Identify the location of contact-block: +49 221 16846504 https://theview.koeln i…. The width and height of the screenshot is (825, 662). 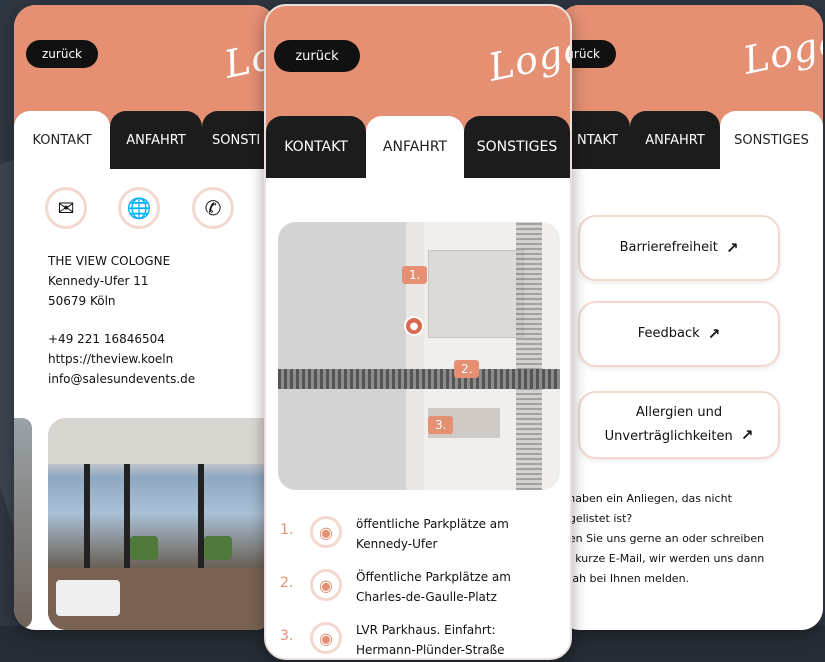
(121, 359).